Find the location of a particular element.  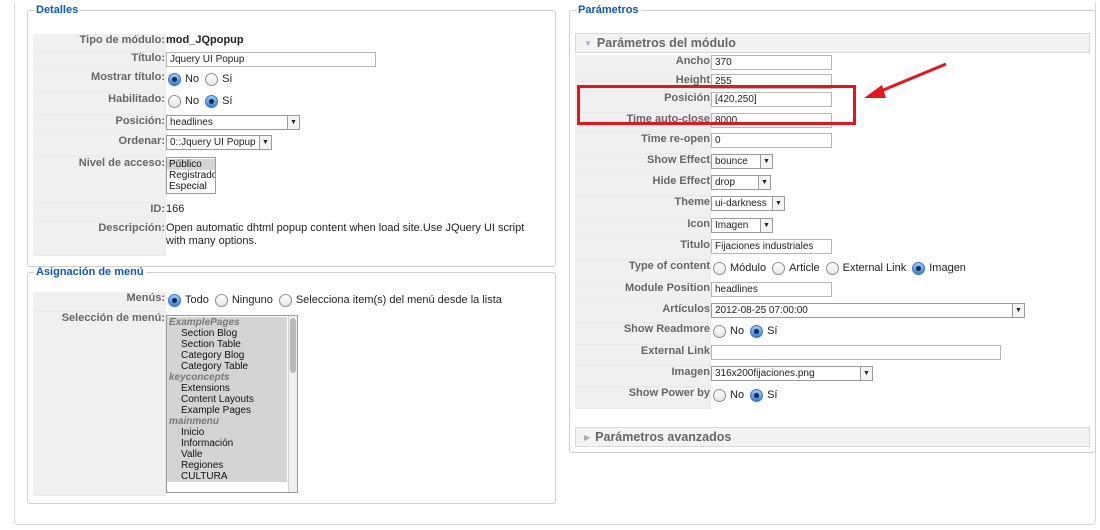

descripcion-label: Descripción: is located at coordinates (99, 239).